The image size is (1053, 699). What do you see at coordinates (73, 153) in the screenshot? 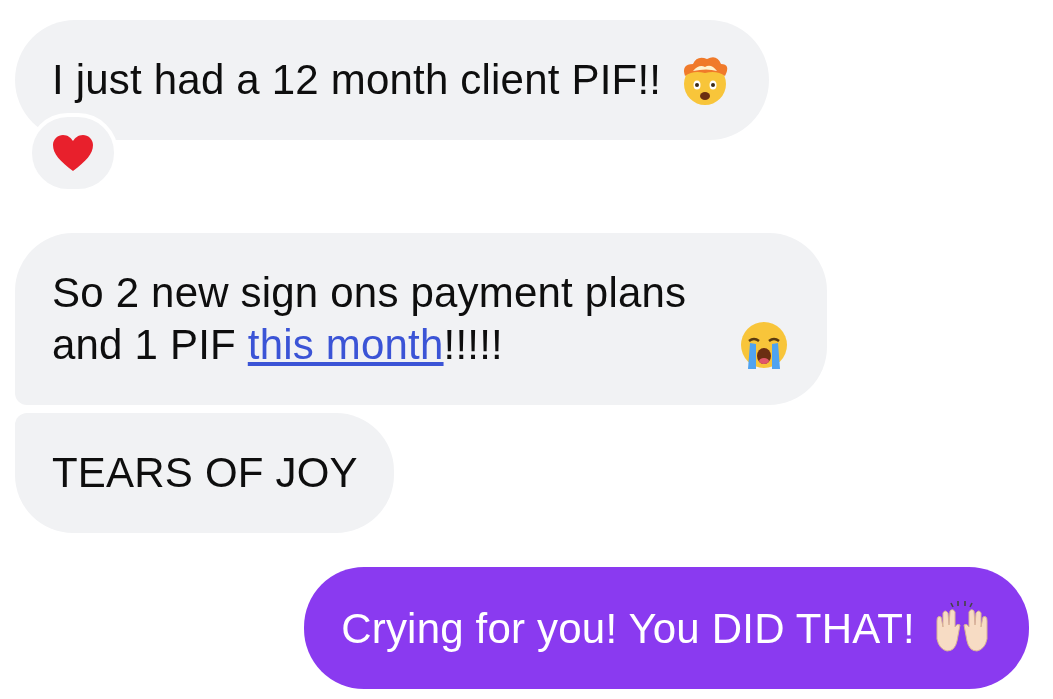
I see `heart-icon` at bounding box center [73, 153].